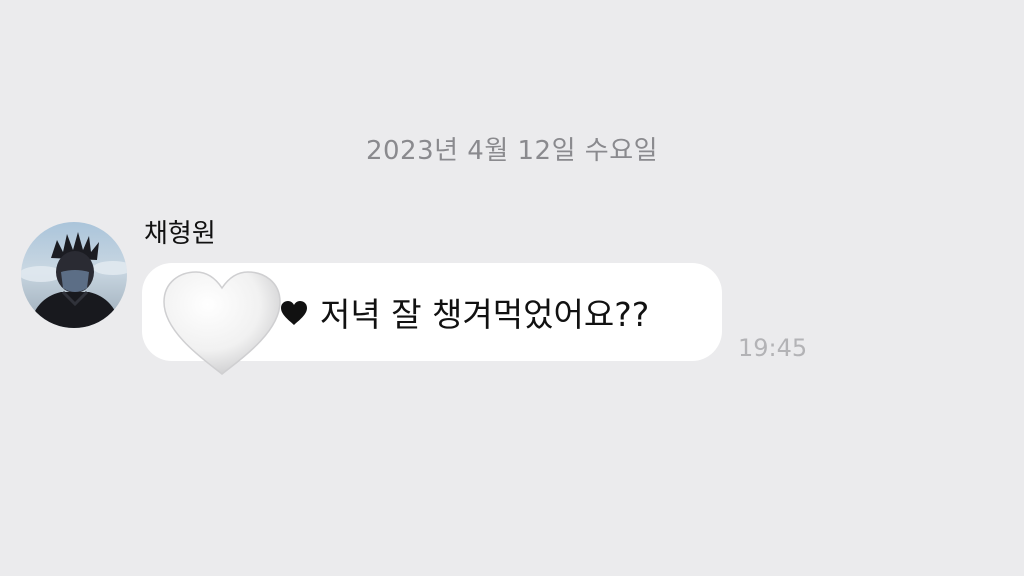  What do you see at coordinates (74, 280) in the screenshot?
I see `profile-photo` at bounding box center [74, 280].